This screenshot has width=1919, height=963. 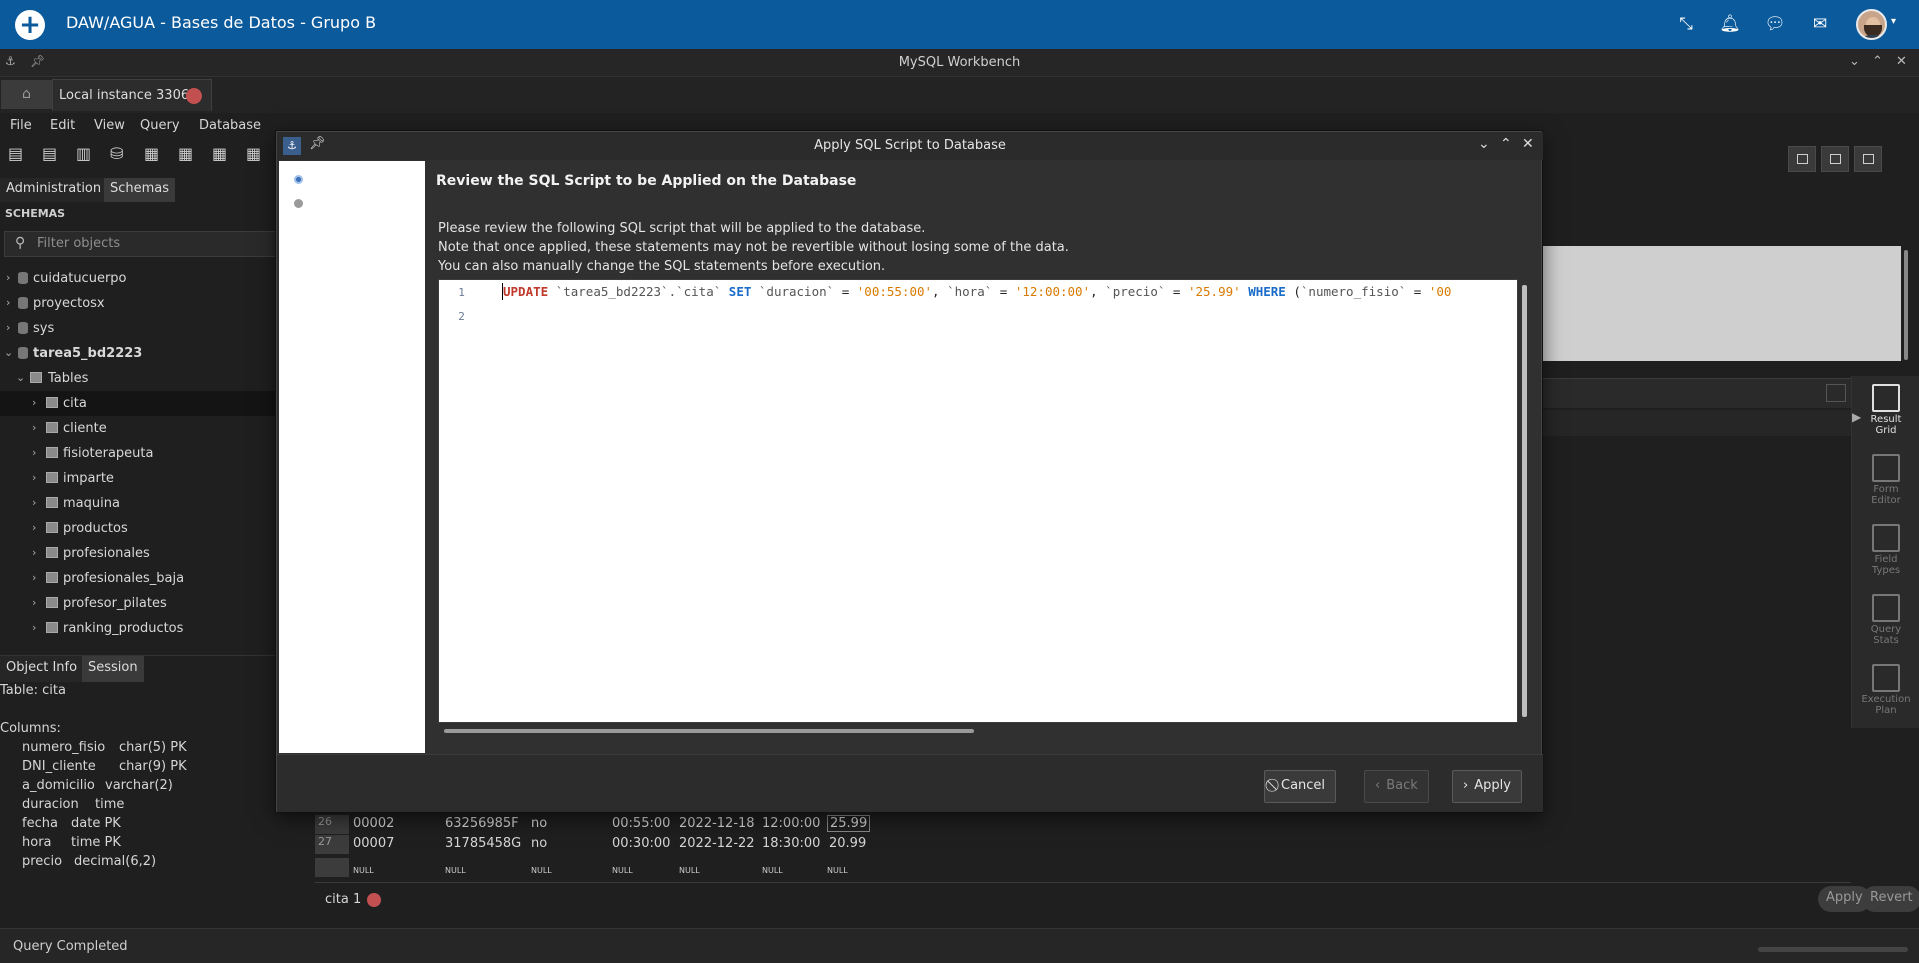 I want to click on cell: 00:30:00, so click(x=641, y=843).